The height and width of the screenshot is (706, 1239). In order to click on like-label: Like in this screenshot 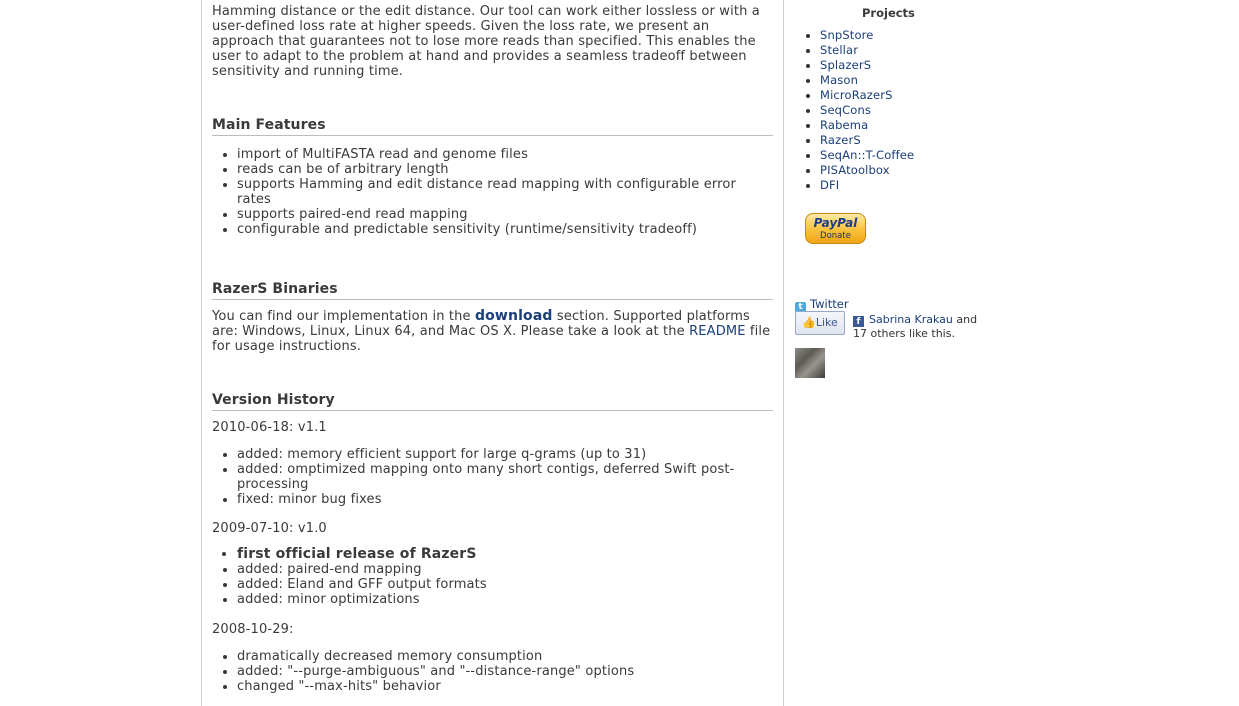, I will do `click(826, 322)`.